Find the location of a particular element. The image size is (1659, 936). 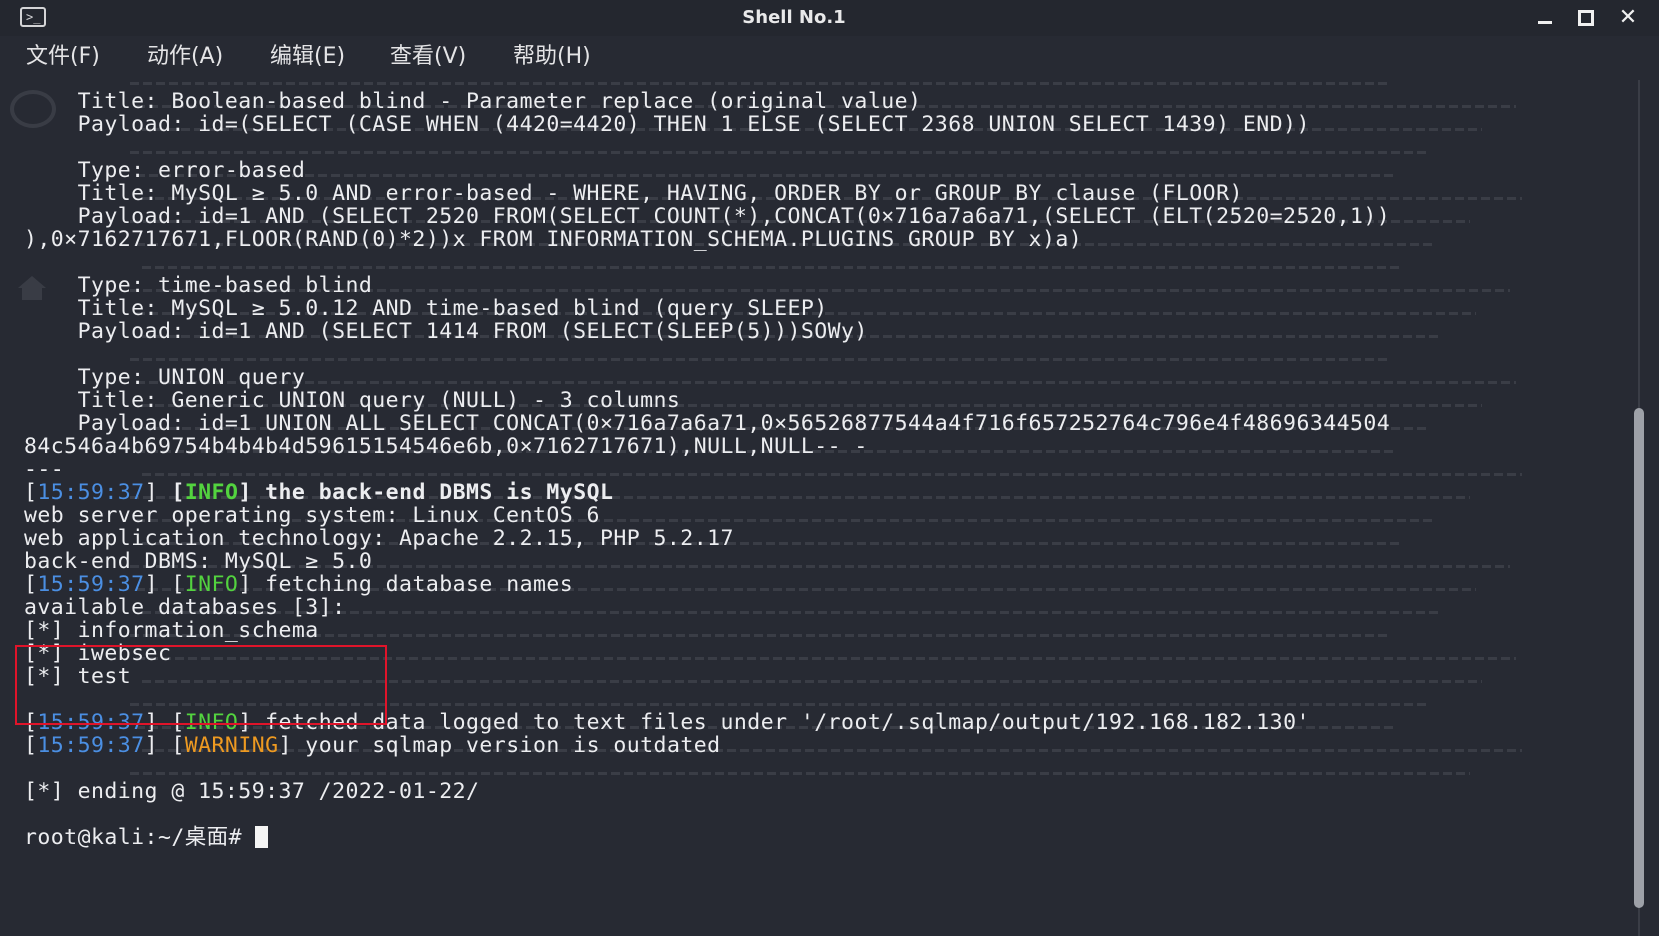

terminal-text: [*] information_schema is located at coordinates (171, 630).